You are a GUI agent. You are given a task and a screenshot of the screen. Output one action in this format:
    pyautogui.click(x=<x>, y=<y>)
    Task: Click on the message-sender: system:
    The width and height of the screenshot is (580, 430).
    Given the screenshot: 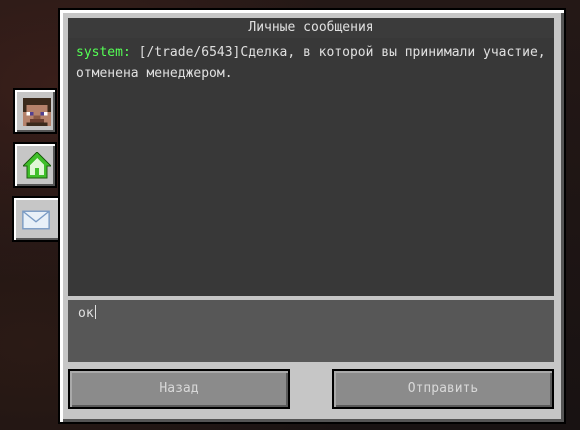 What is the action you would take?
    pyautogui.click(x=103, y=52)
    